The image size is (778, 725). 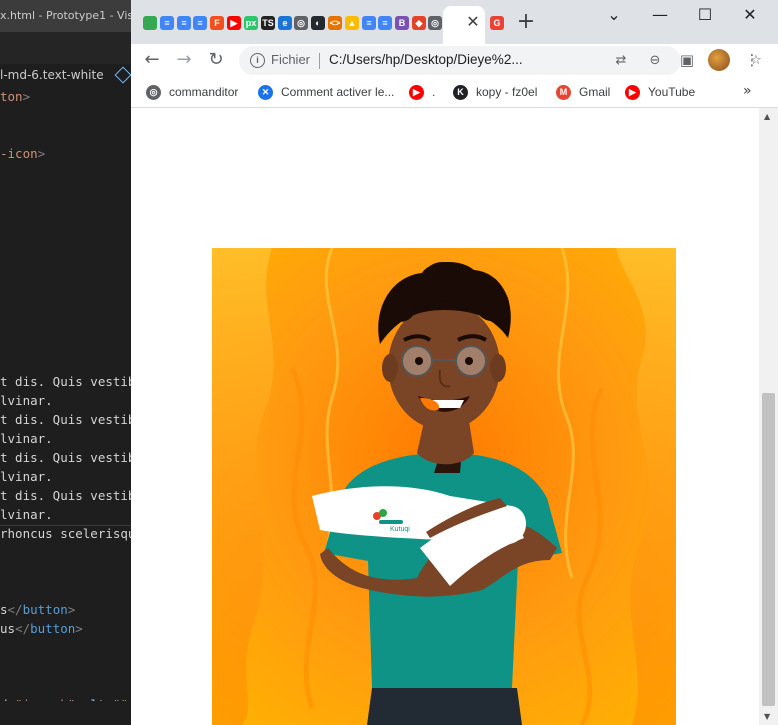 I want to click on back-arrow-icon: ←, so click(x=152, y=60).